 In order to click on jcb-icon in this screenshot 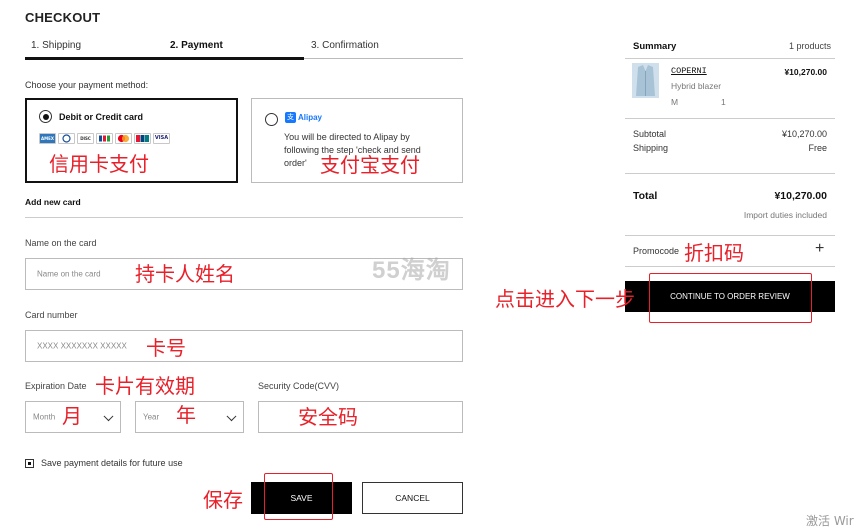, I will do `click(104, 138)`.